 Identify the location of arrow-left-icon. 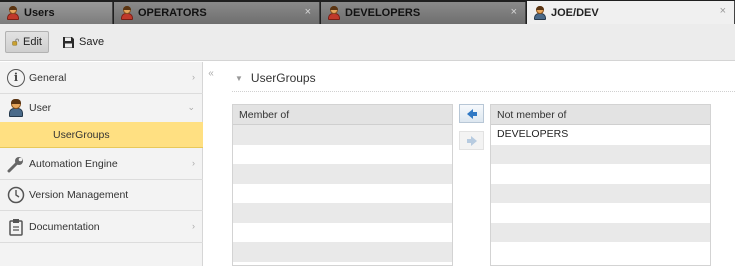
(472, 114).